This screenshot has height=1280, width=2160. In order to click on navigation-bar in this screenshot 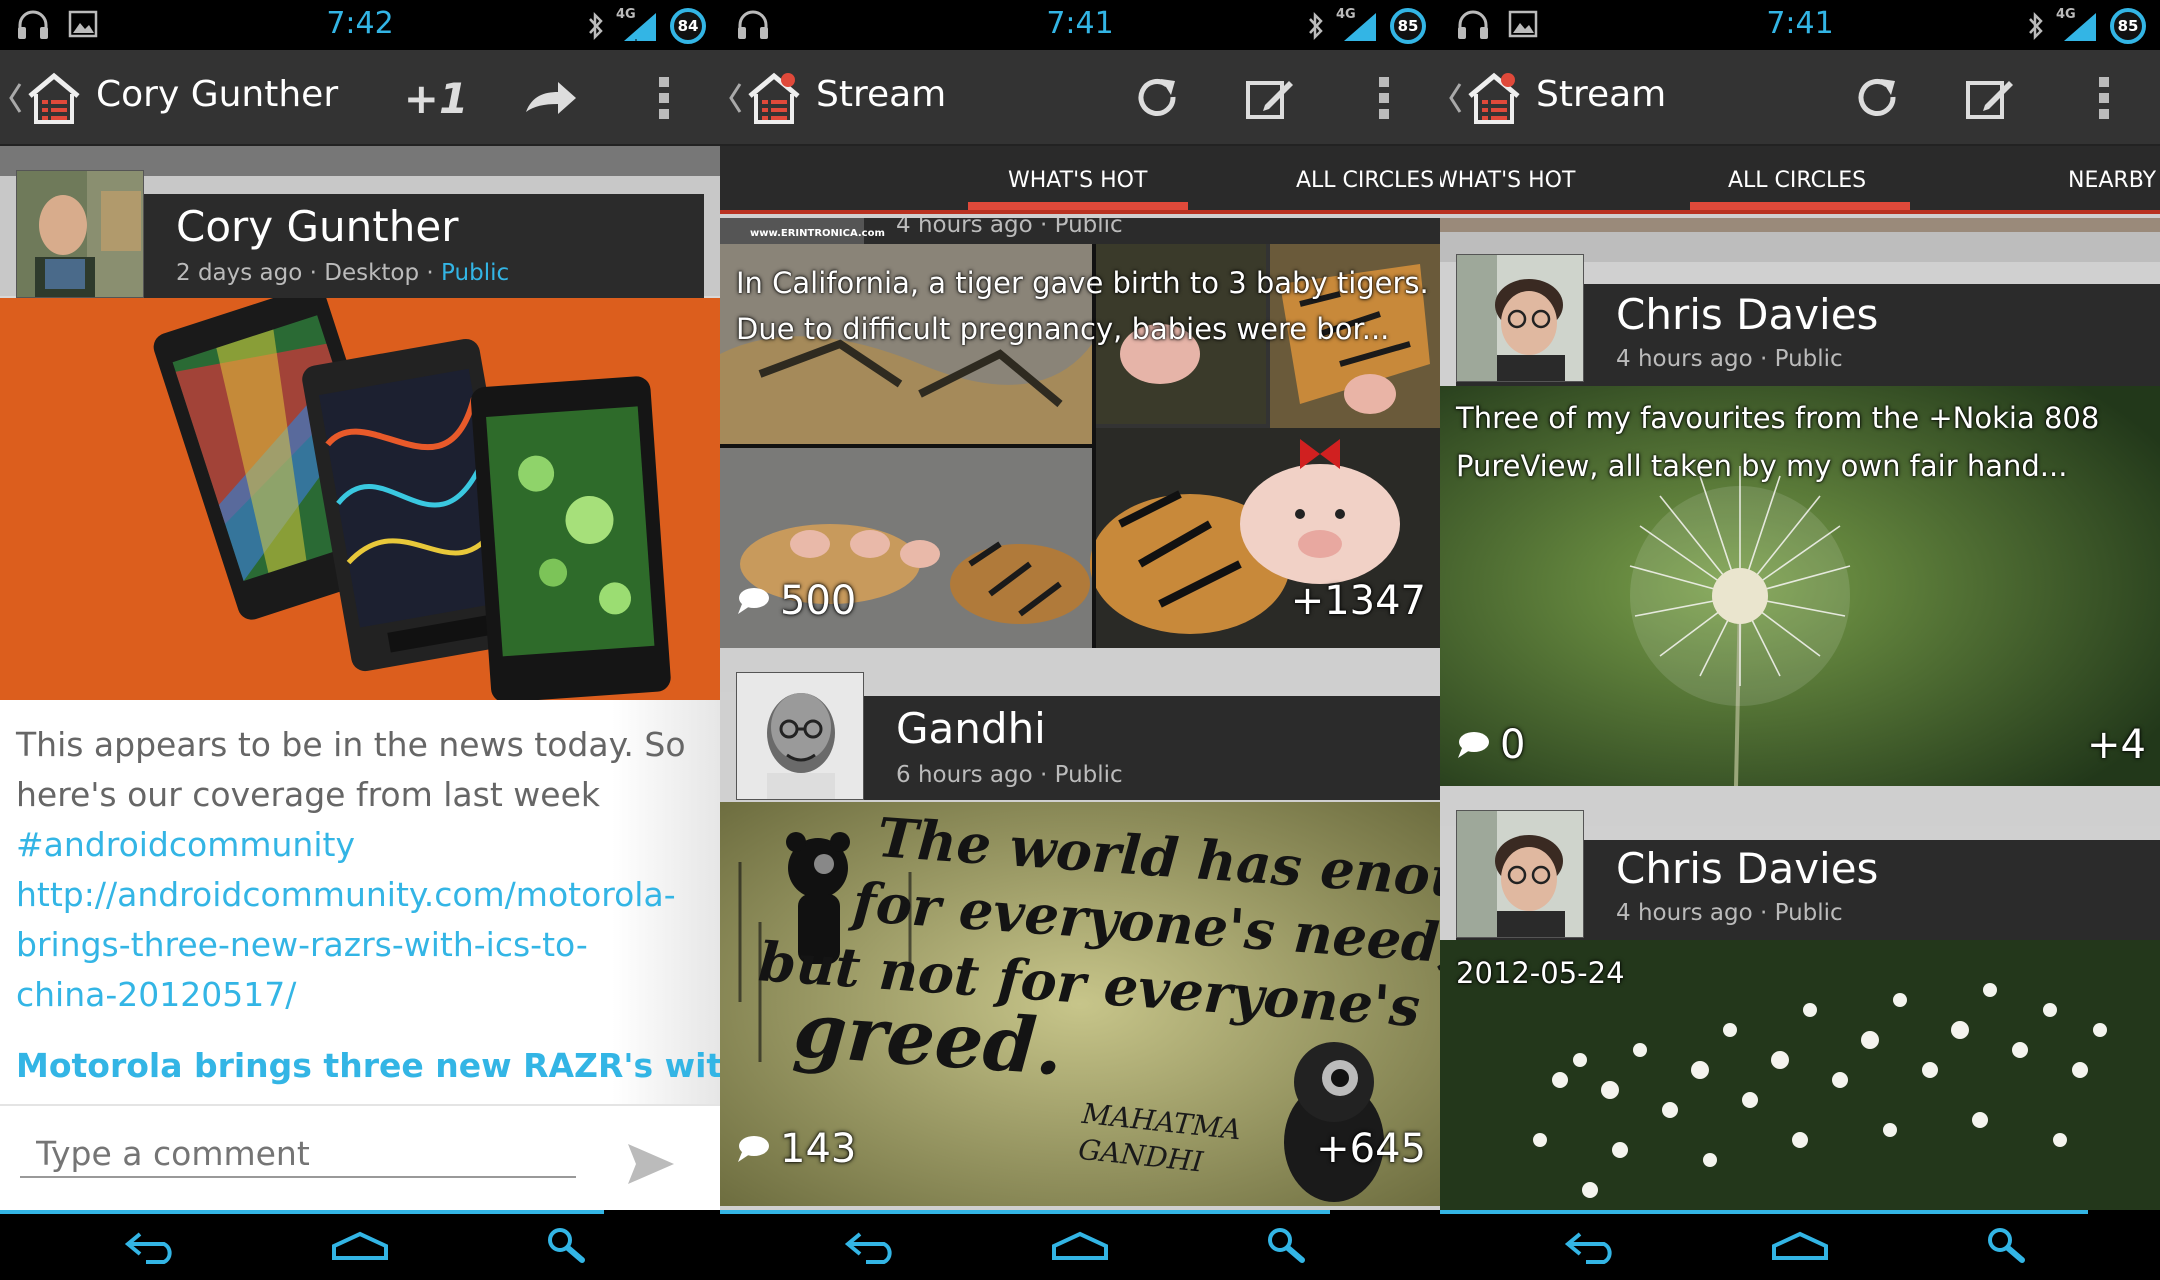, I will do `click(1800, 1245)`.